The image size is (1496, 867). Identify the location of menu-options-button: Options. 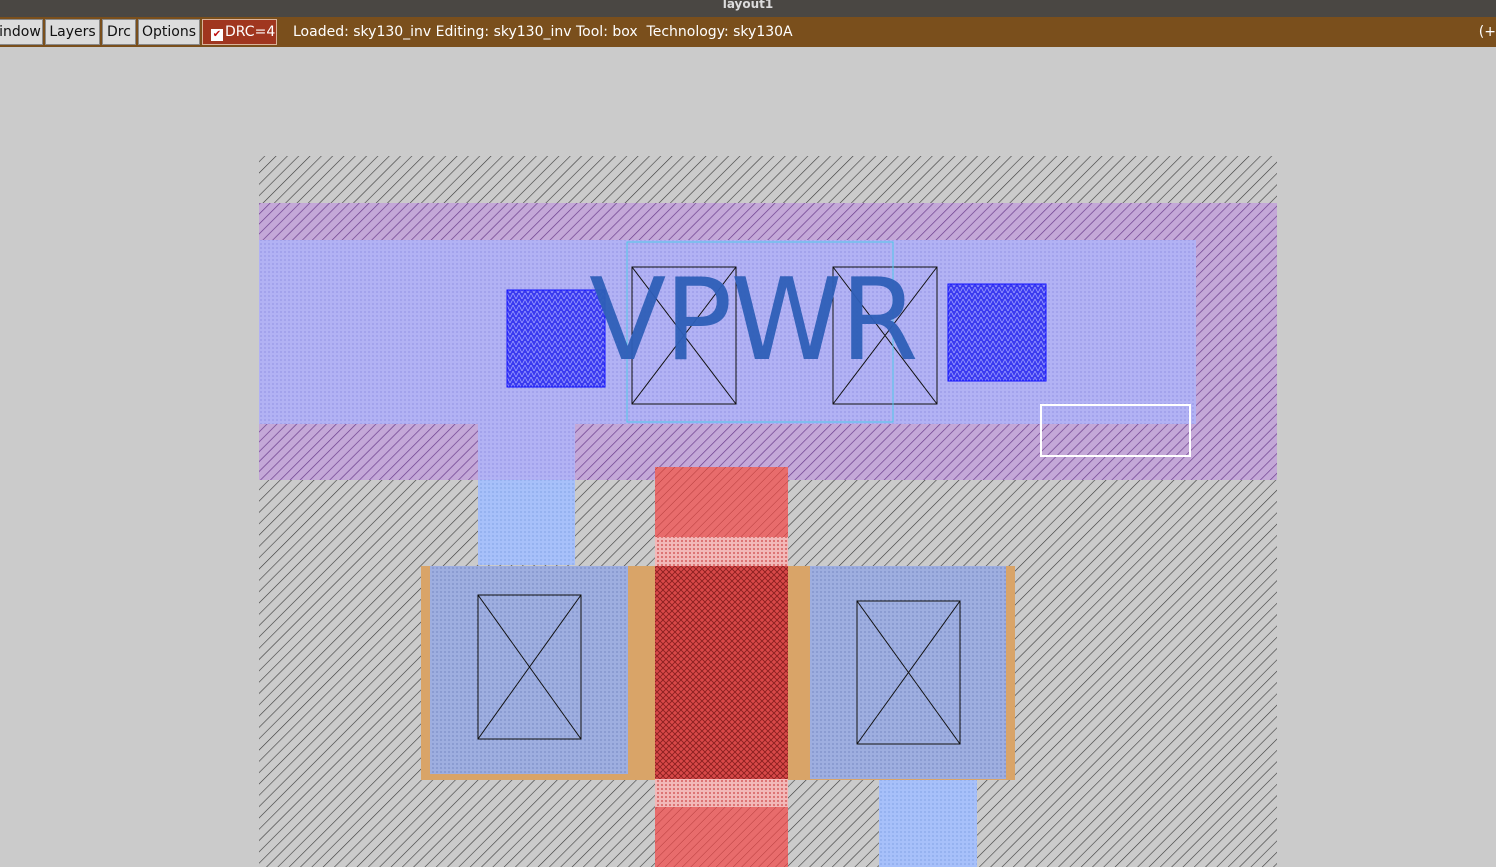
(169, 32).